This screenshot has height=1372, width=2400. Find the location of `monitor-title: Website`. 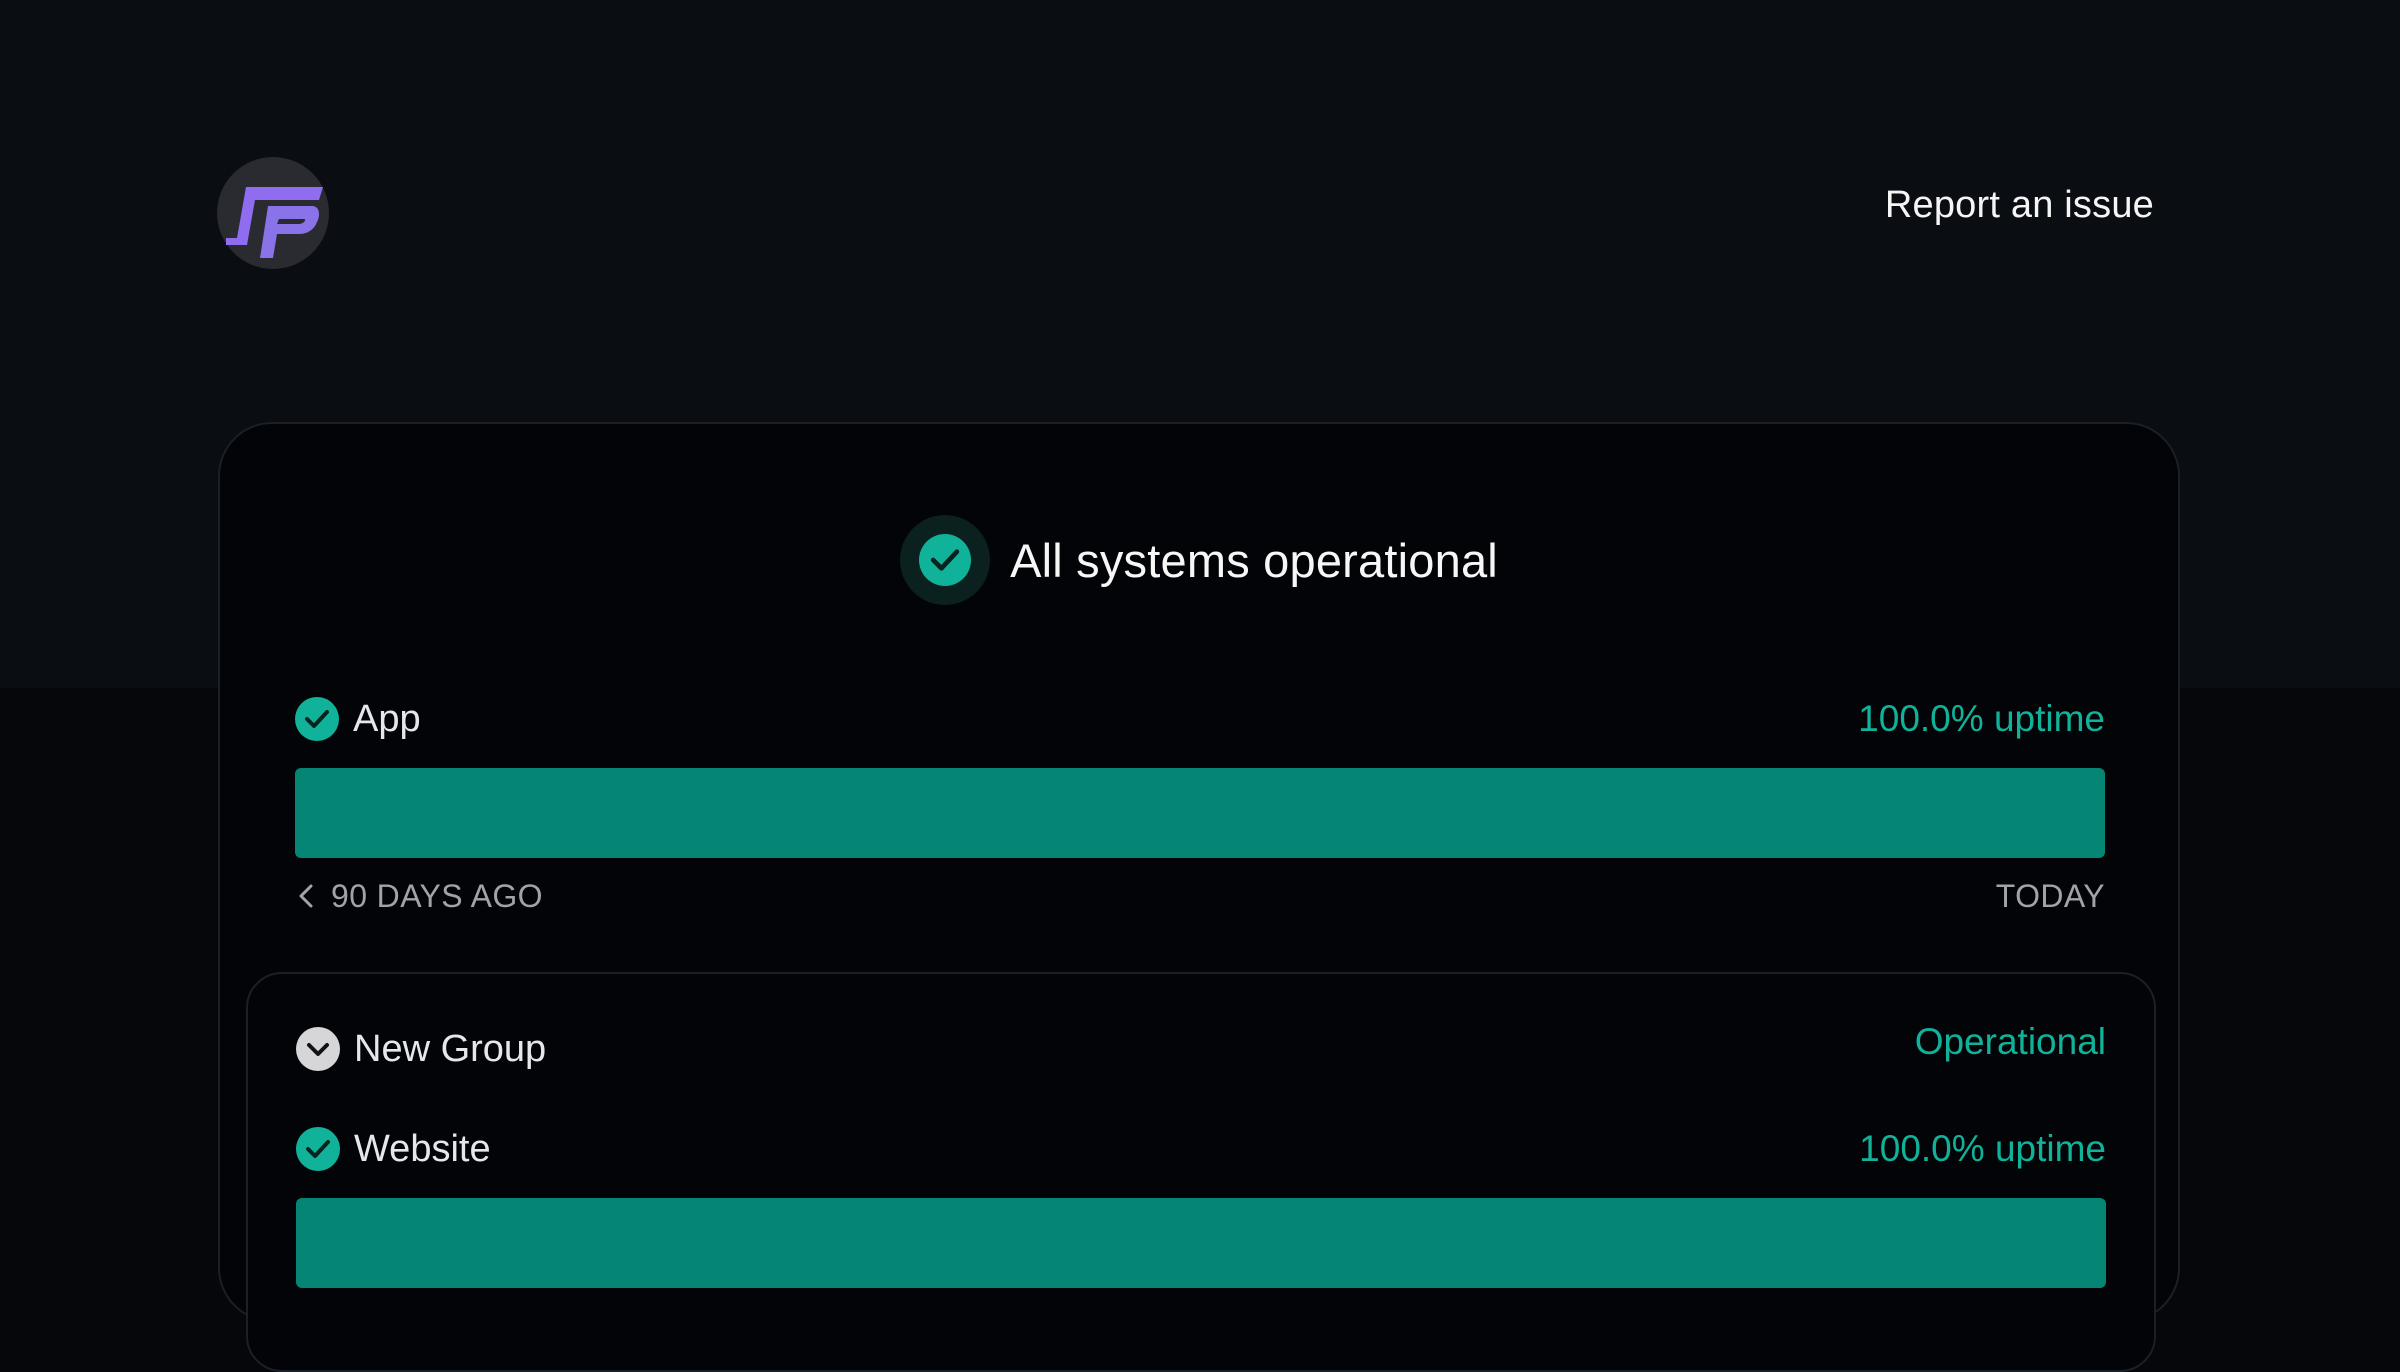

monitor-title: Website is located at coordinates (393, 1149).